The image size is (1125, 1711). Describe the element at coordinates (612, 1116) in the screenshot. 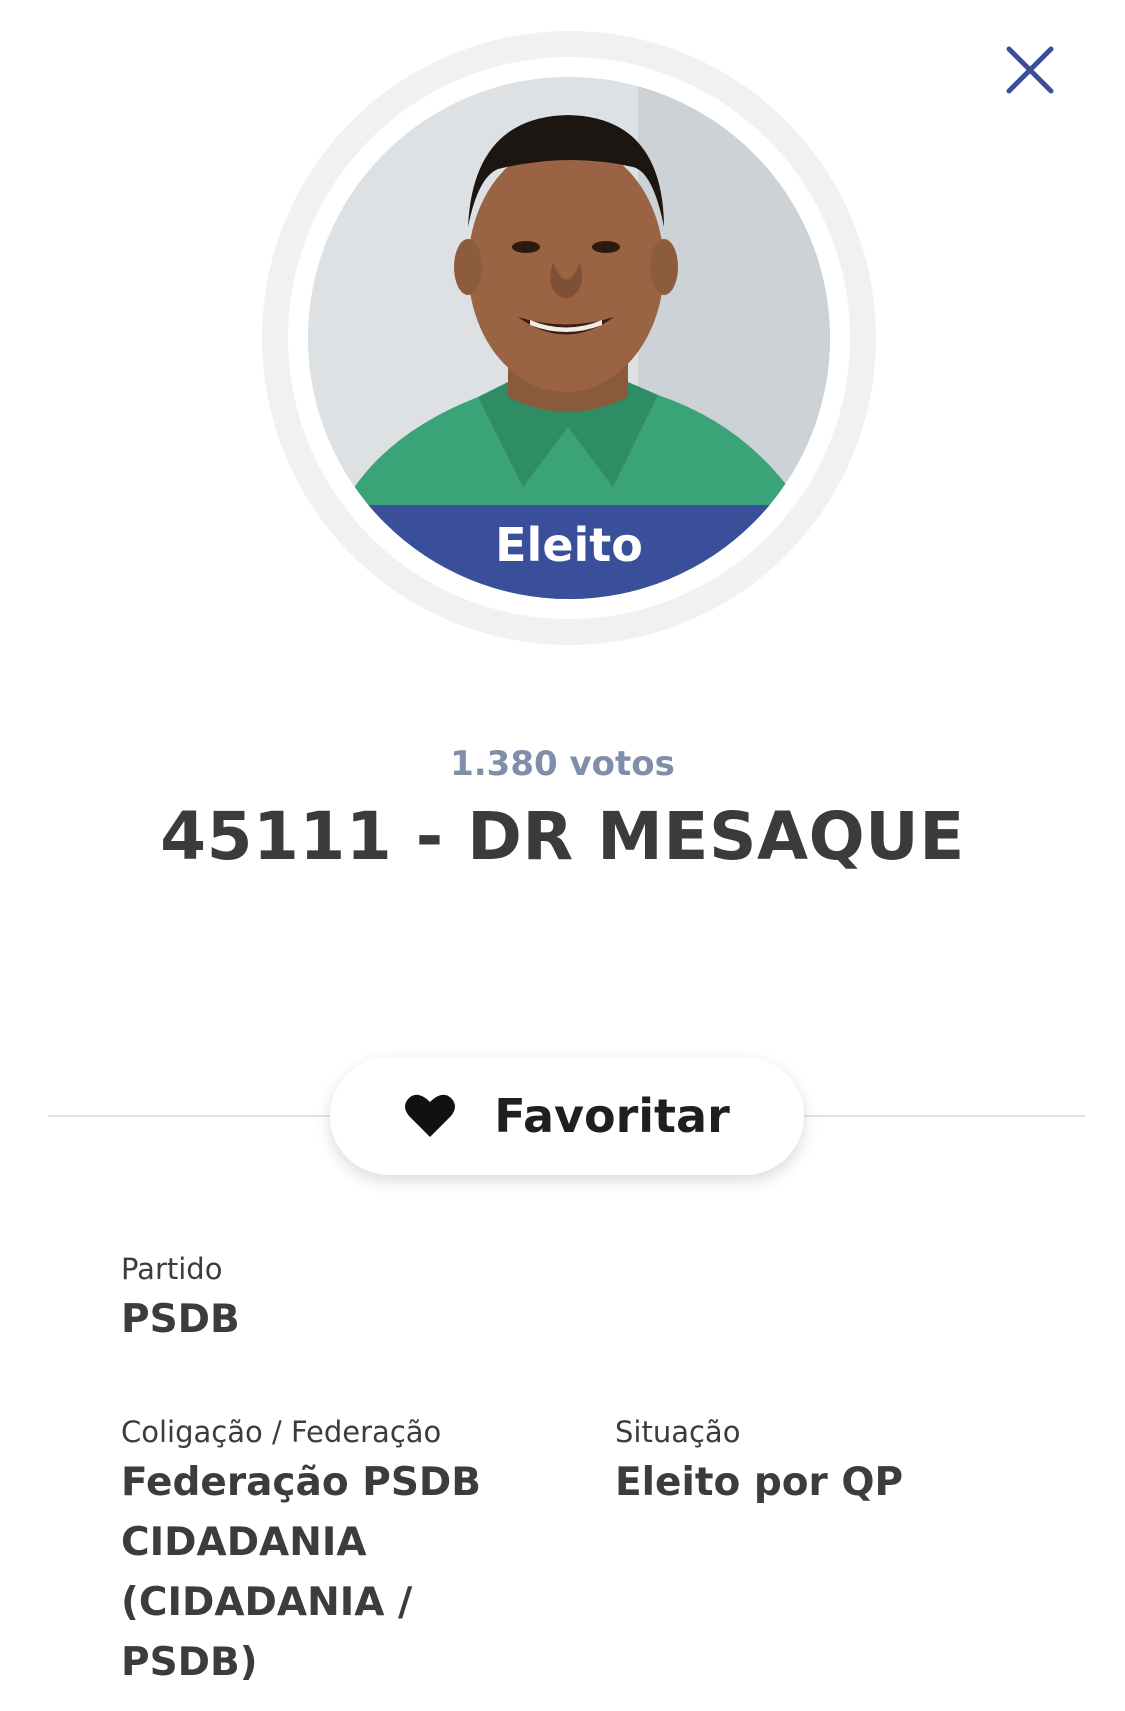

I see `favorite-label: Favoritar` at that location.